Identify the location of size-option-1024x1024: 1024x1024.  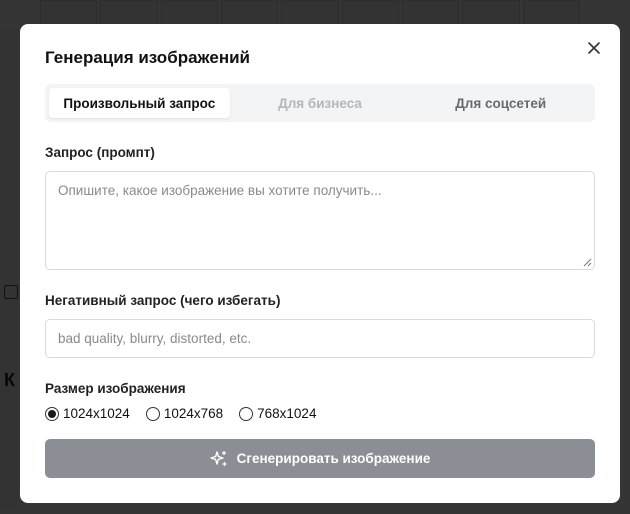
(87, 413).